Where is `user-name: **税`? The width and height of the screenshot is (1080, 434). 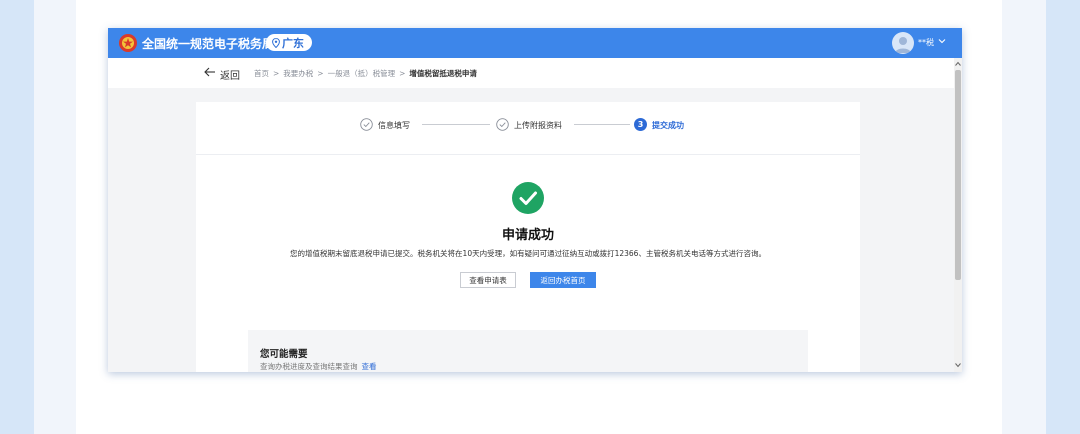
user-name: **税 is located at coordinates (926, 42).